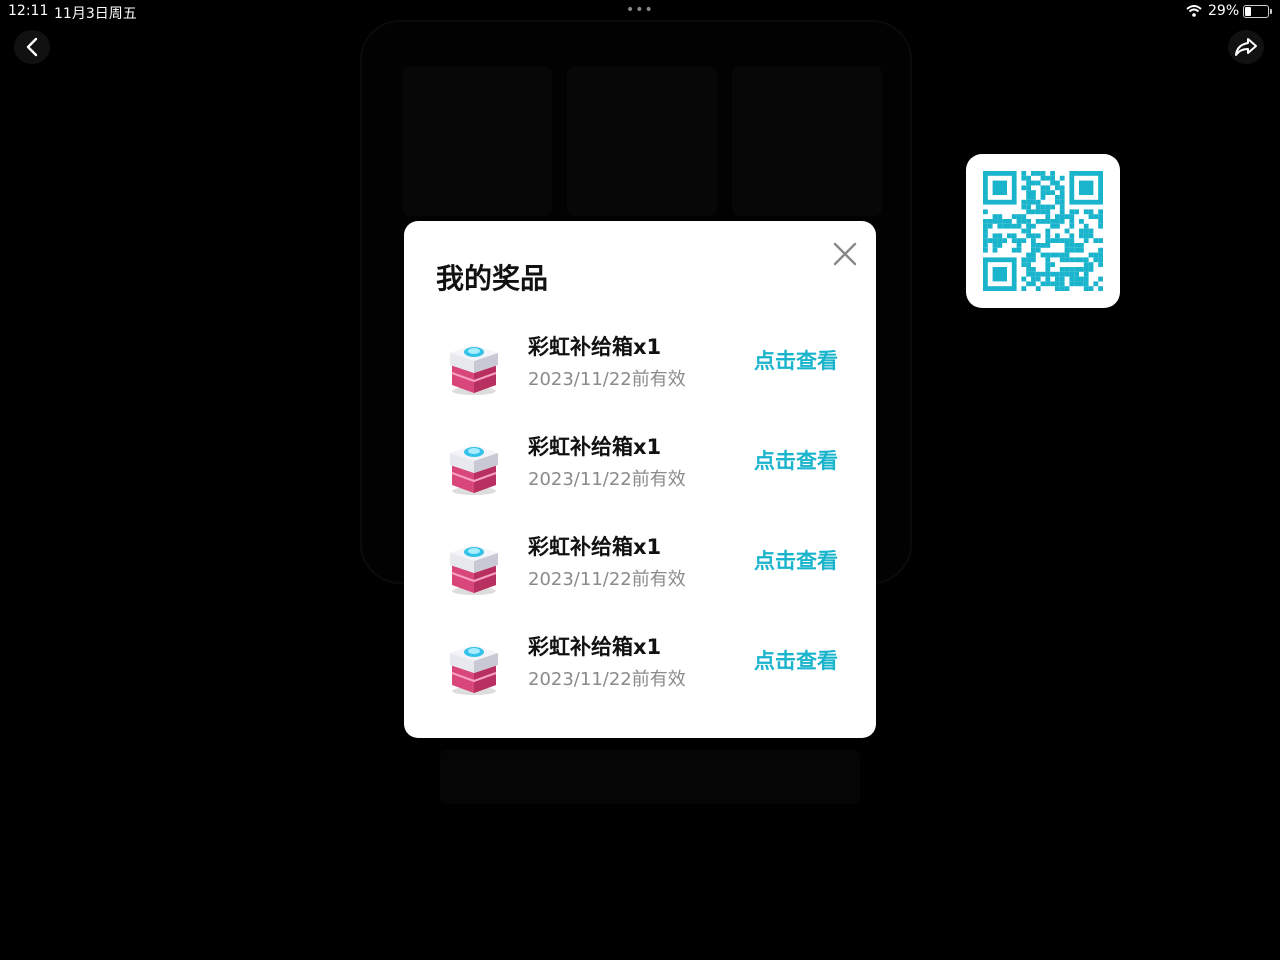  What do you see at coordinates (492, 278) in the screenshot?
I see `modal-title: 我的奖品` at bounding box center [492, 278].